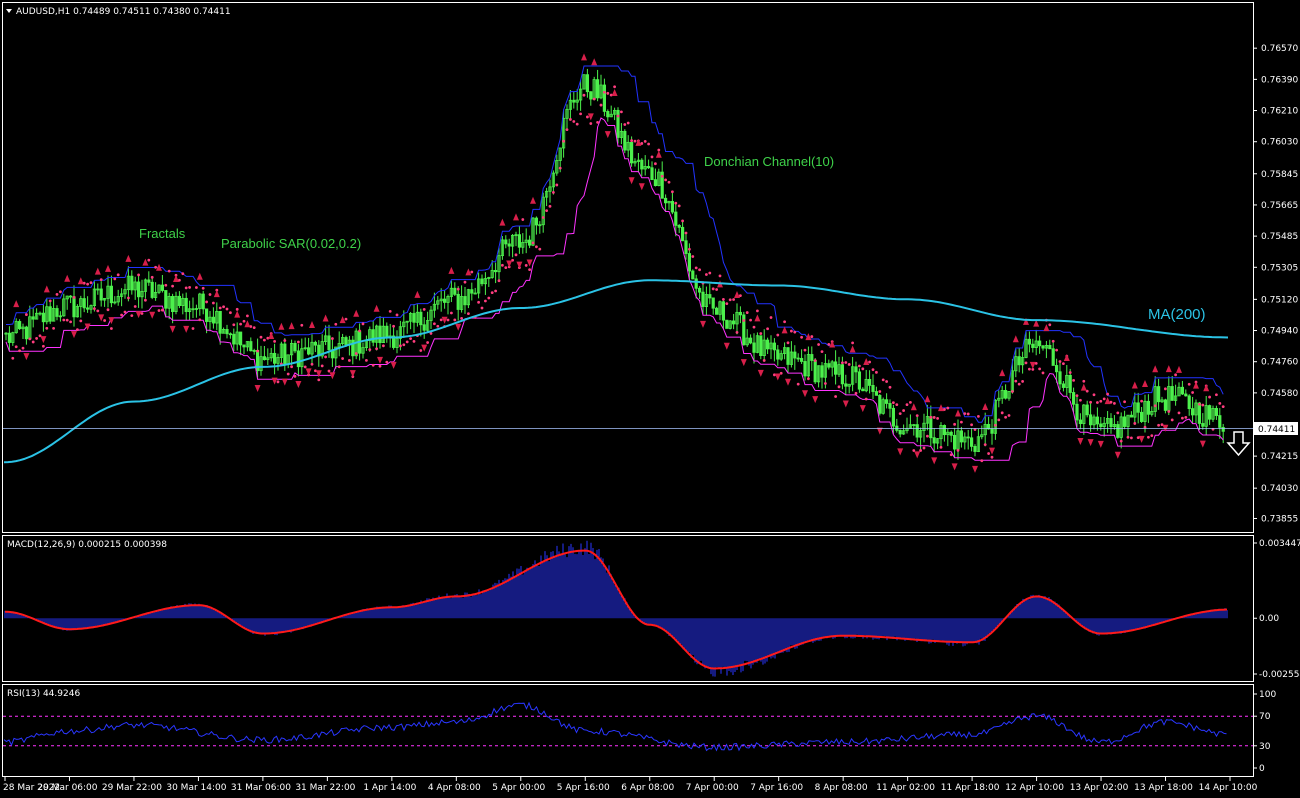  What do you see at coordinates (769, 161) in the screenshot?
I see `donchian-annotation: Donchian Channel(10)` at bounding box center [769, 161].